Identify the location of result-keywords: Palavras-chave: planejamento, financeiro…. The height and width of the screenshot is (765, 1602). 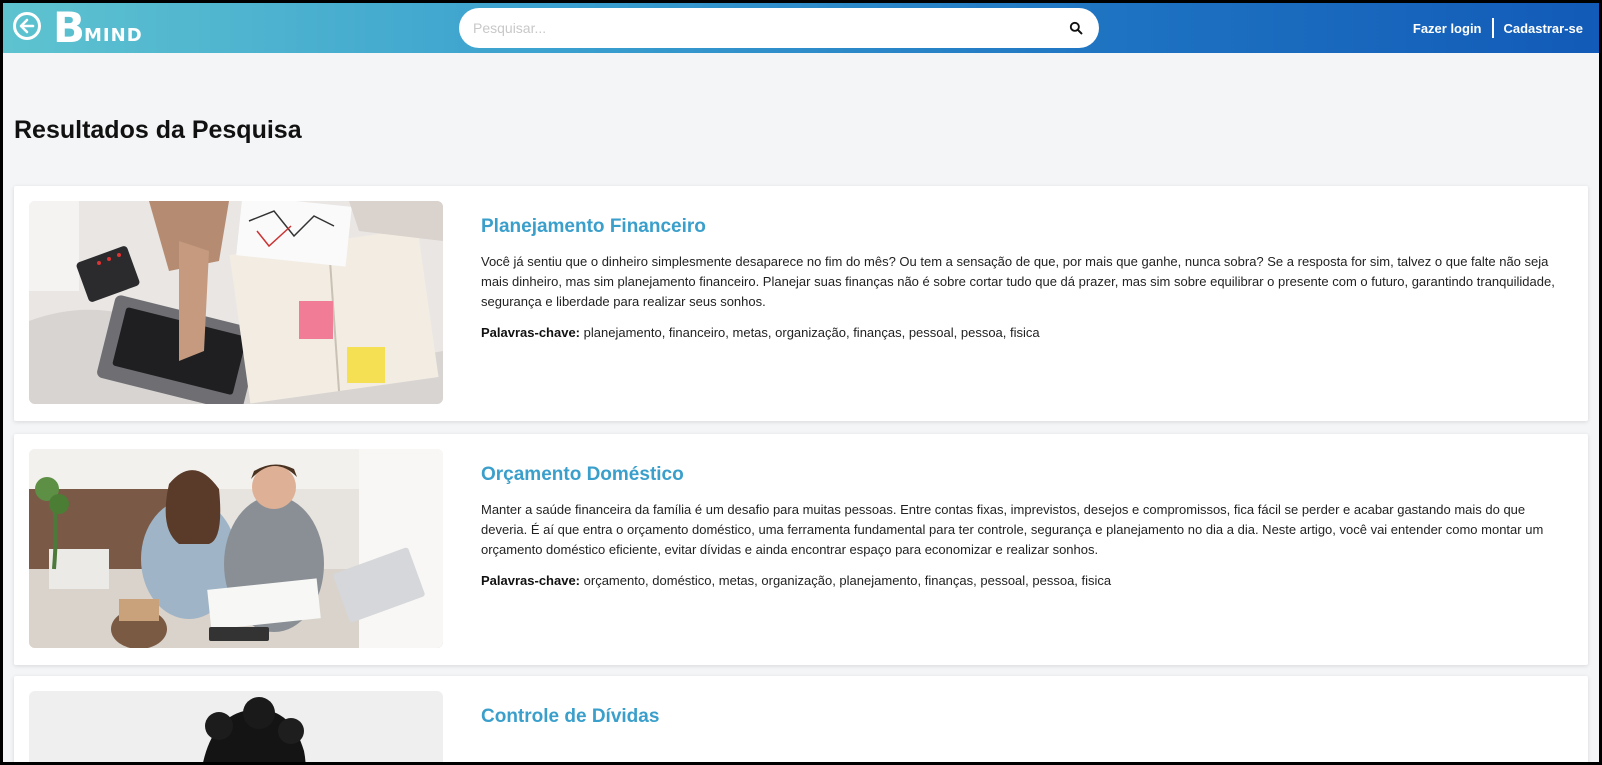
(1027, 333).